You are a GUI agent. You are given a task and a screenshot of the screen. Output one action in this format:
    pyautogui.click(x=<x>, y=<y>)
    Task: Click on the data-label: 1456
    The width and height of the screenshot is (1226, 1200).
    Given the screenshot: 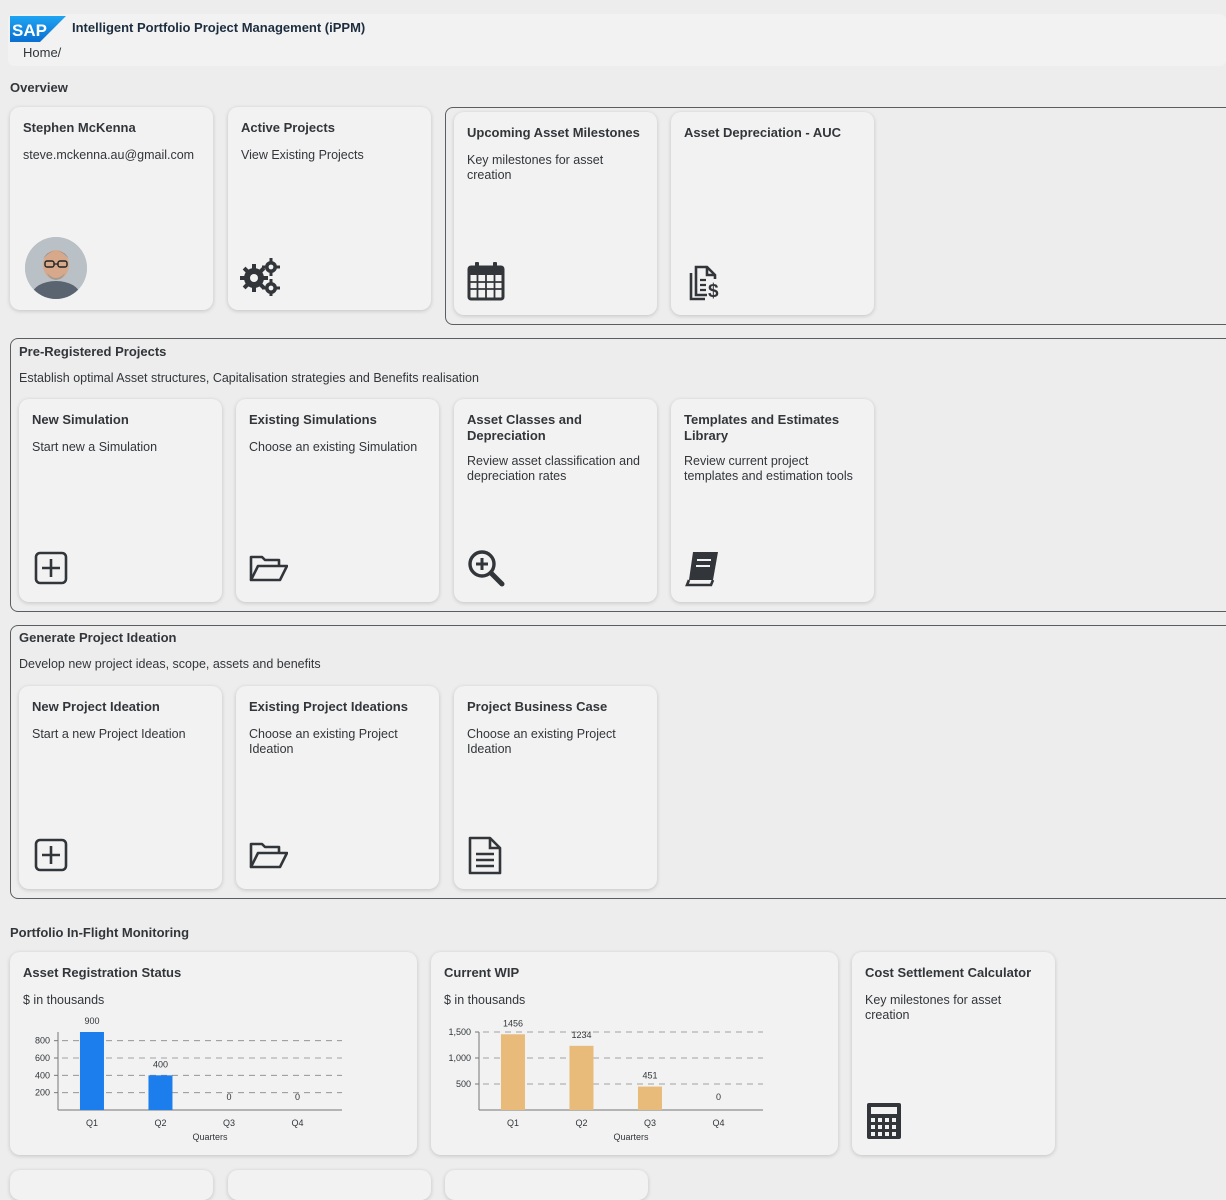 What is the action you would take?
    pyautogui.click(x=513, y=1023)
    